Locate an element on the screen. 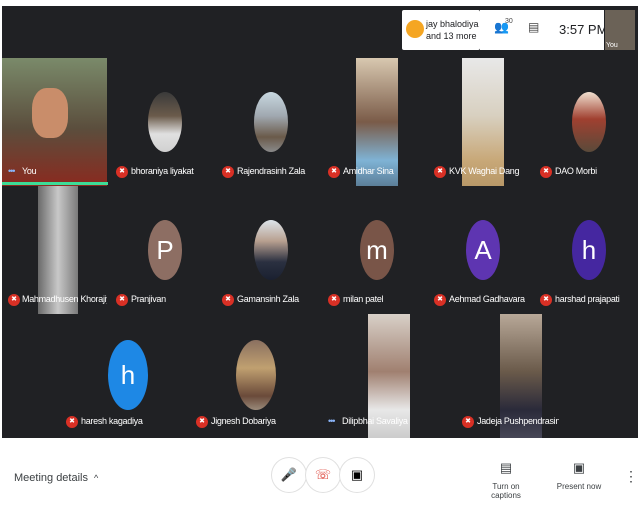 The width and height of the screenshot is (640, 516). end-call-button: ☏ is located at coordinates (323, 475).